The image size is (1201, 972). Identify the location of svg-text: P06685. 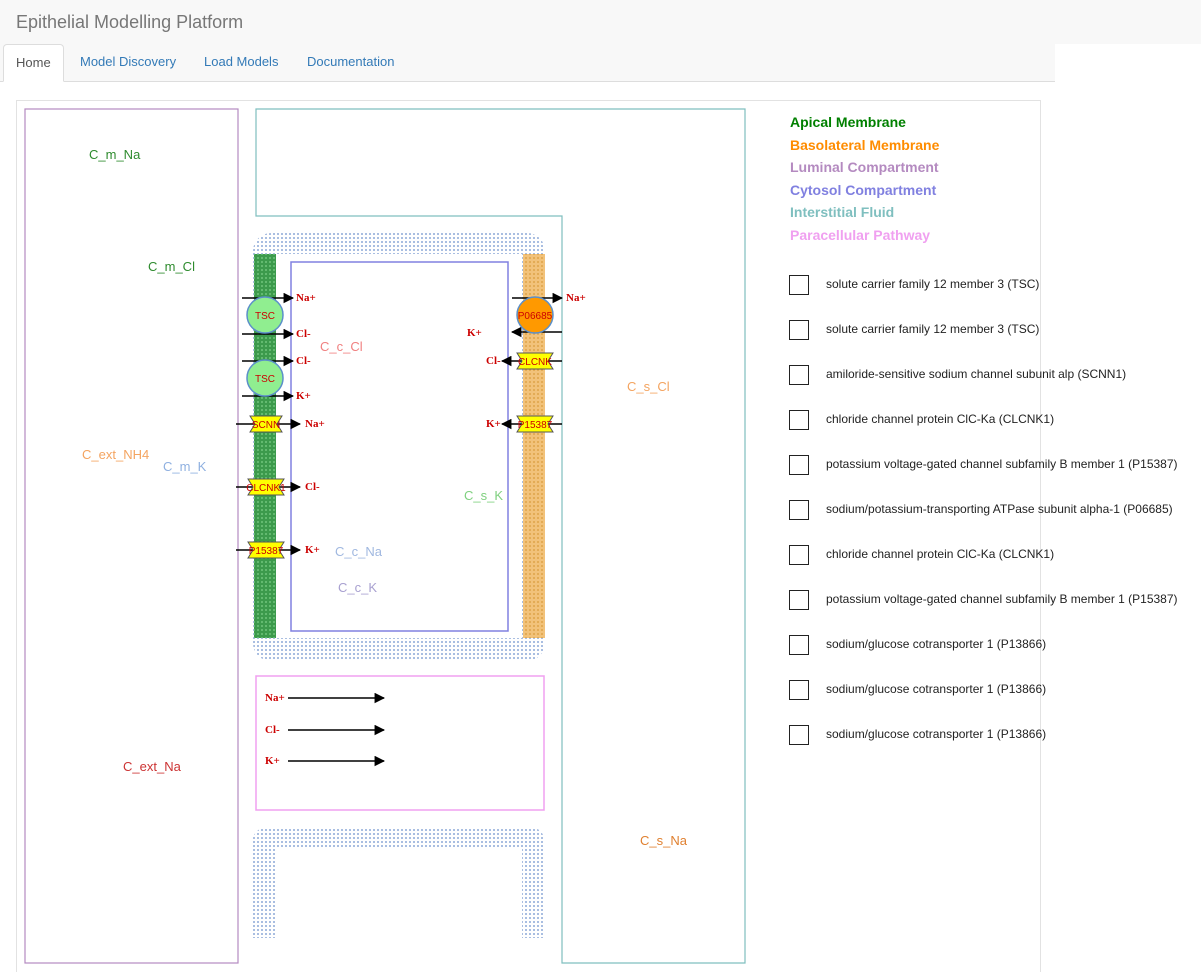
(535, 316).